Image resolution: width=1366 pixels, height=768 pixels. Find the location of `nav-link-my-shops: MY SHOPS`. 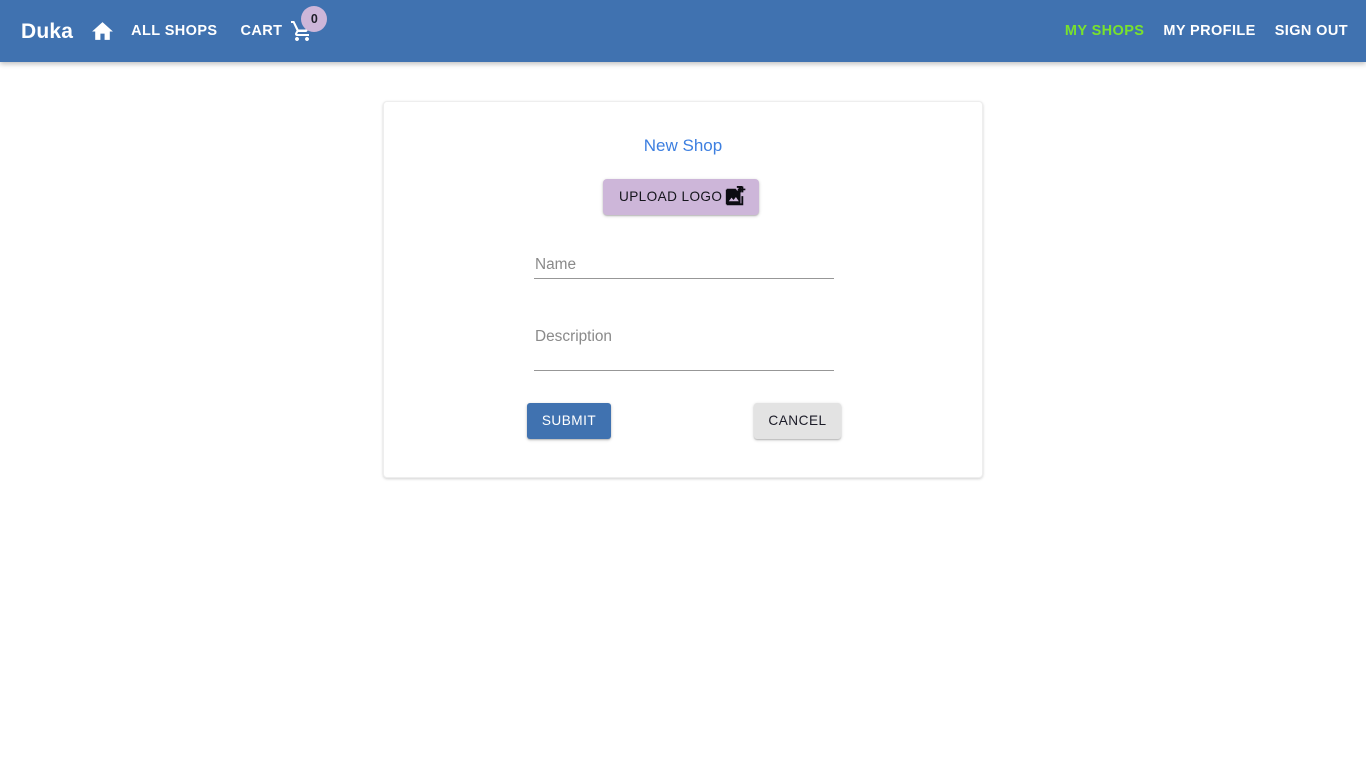

nav-link-my-shops: MY SHOPS is located at coordinates (1104, 31).